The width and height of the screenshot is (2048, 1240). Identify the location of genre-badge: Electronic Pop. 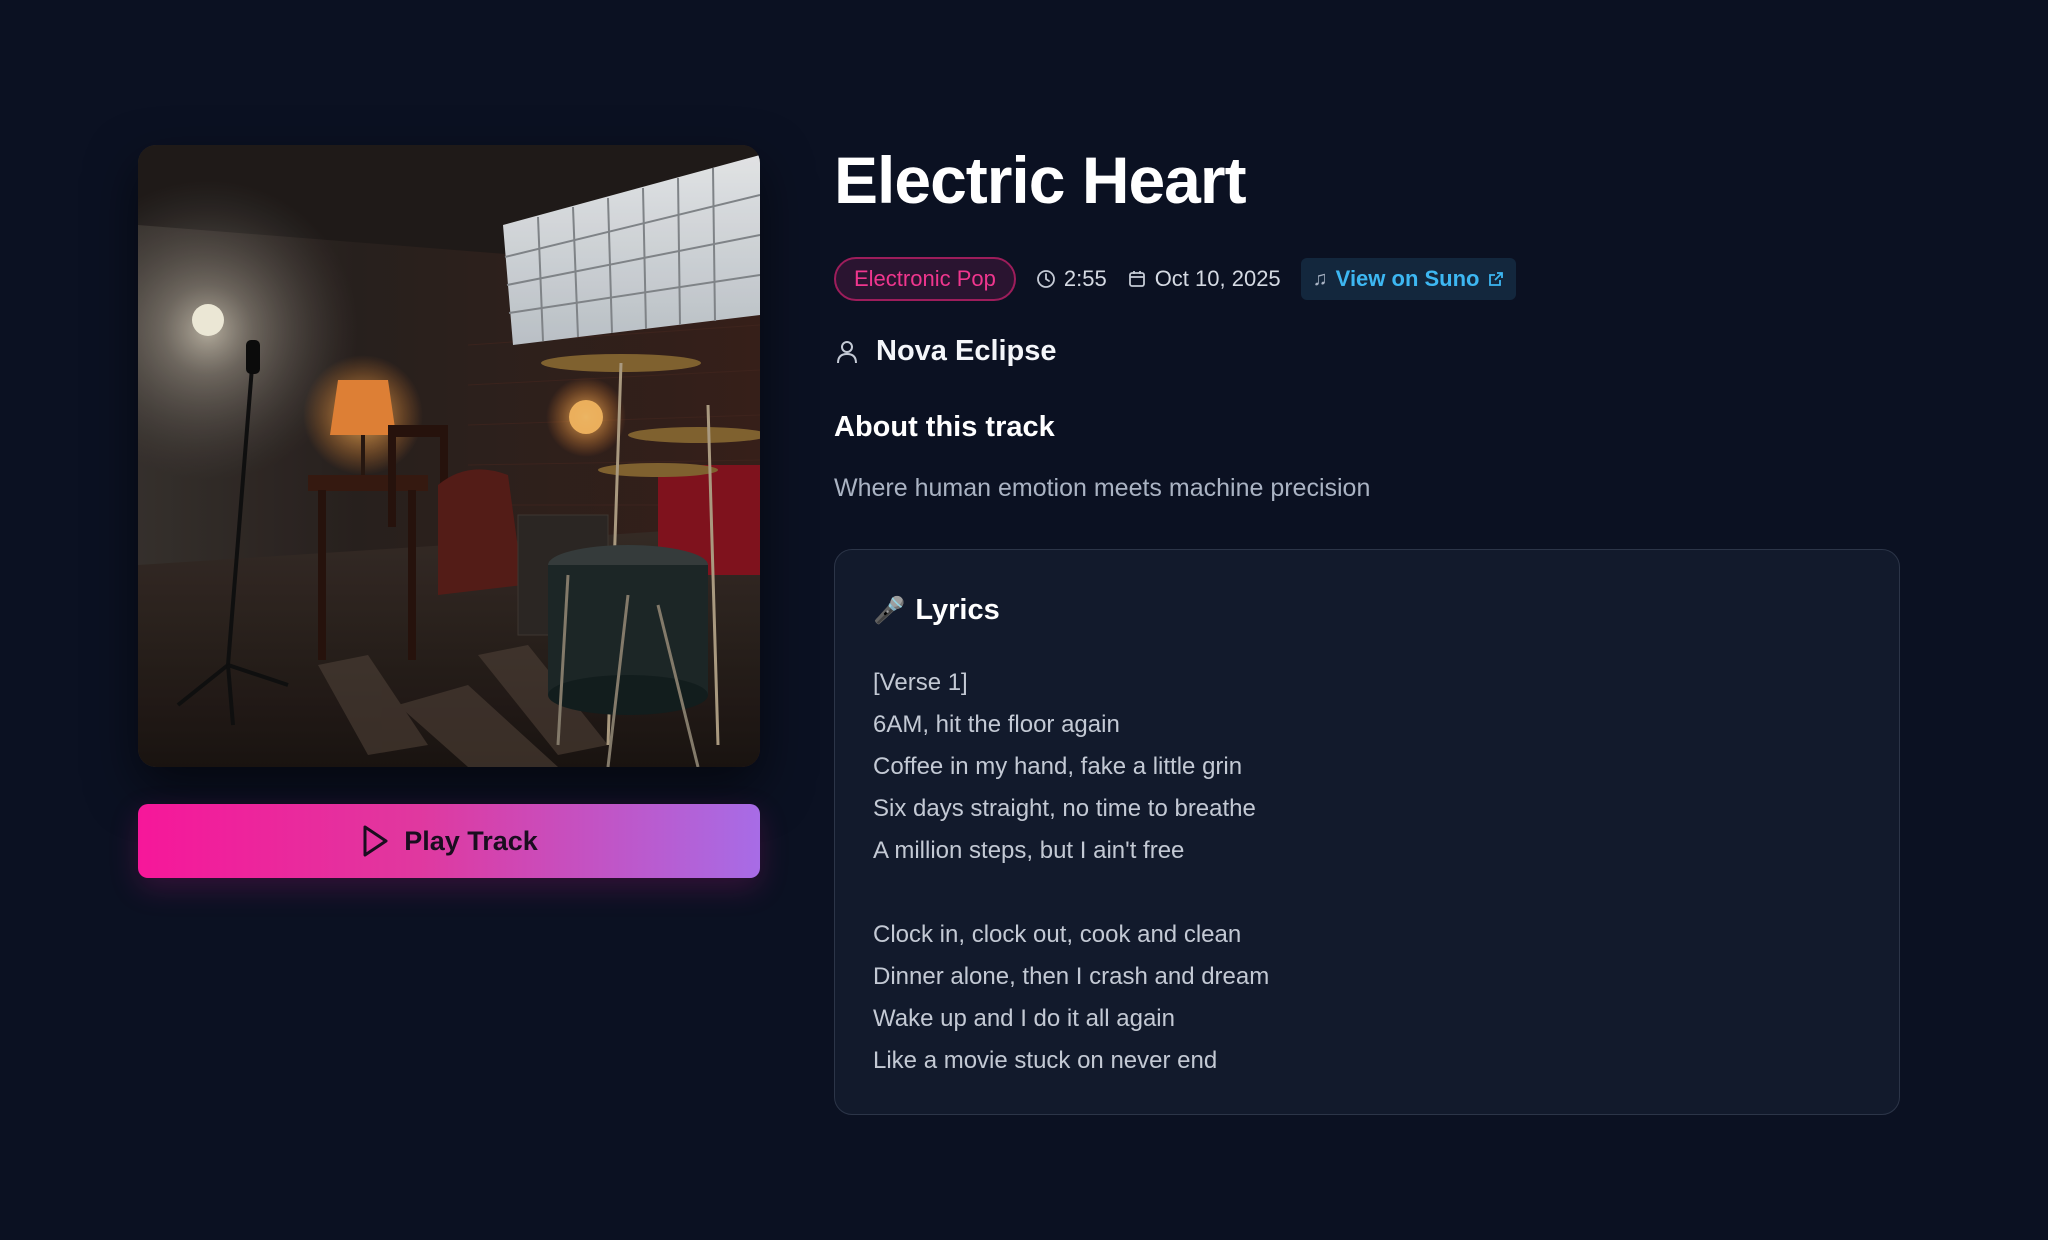
(925, 279).